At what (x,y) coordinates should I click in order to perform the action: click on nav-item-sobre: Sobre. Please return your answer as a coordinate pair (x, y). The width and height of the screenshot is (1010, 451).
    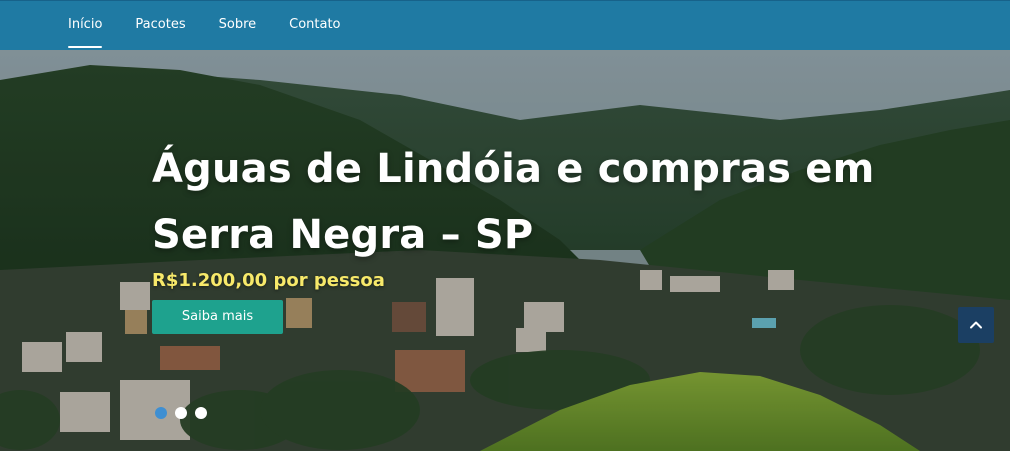
    Looking at the image, I should click on (238, 26).